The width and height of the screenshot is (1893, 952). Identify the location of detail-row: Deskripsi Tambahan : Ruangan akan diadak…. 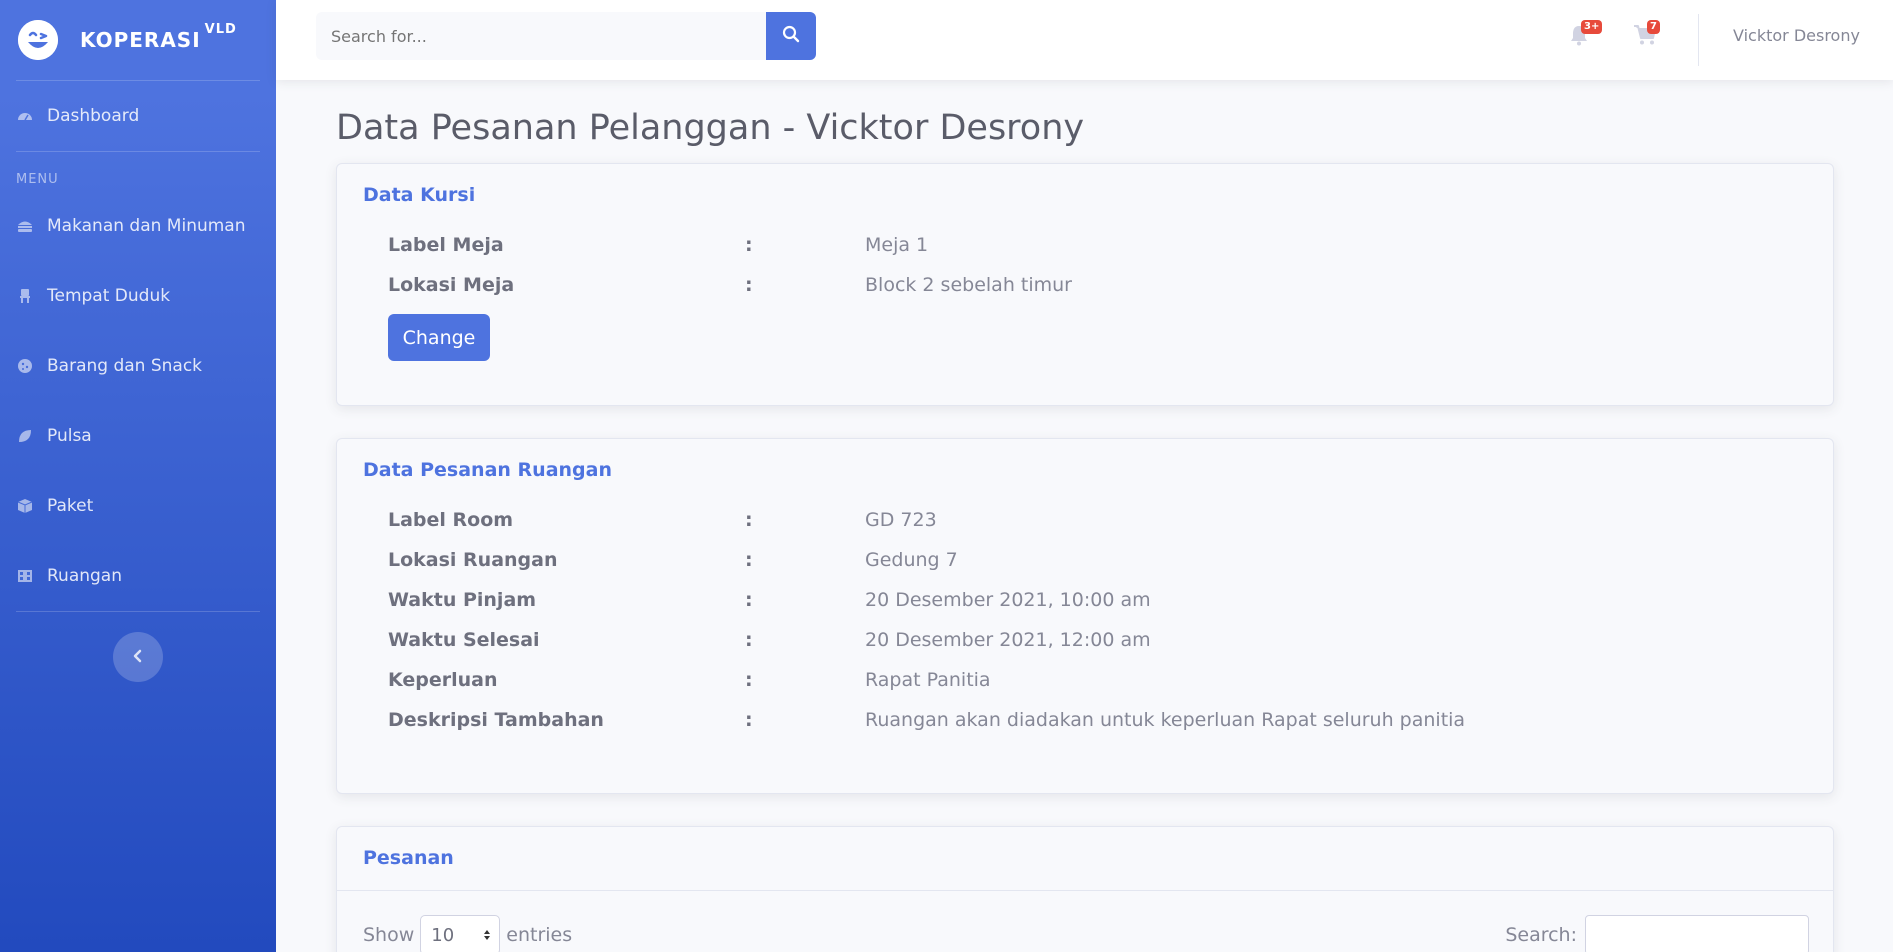
(1098, 724).